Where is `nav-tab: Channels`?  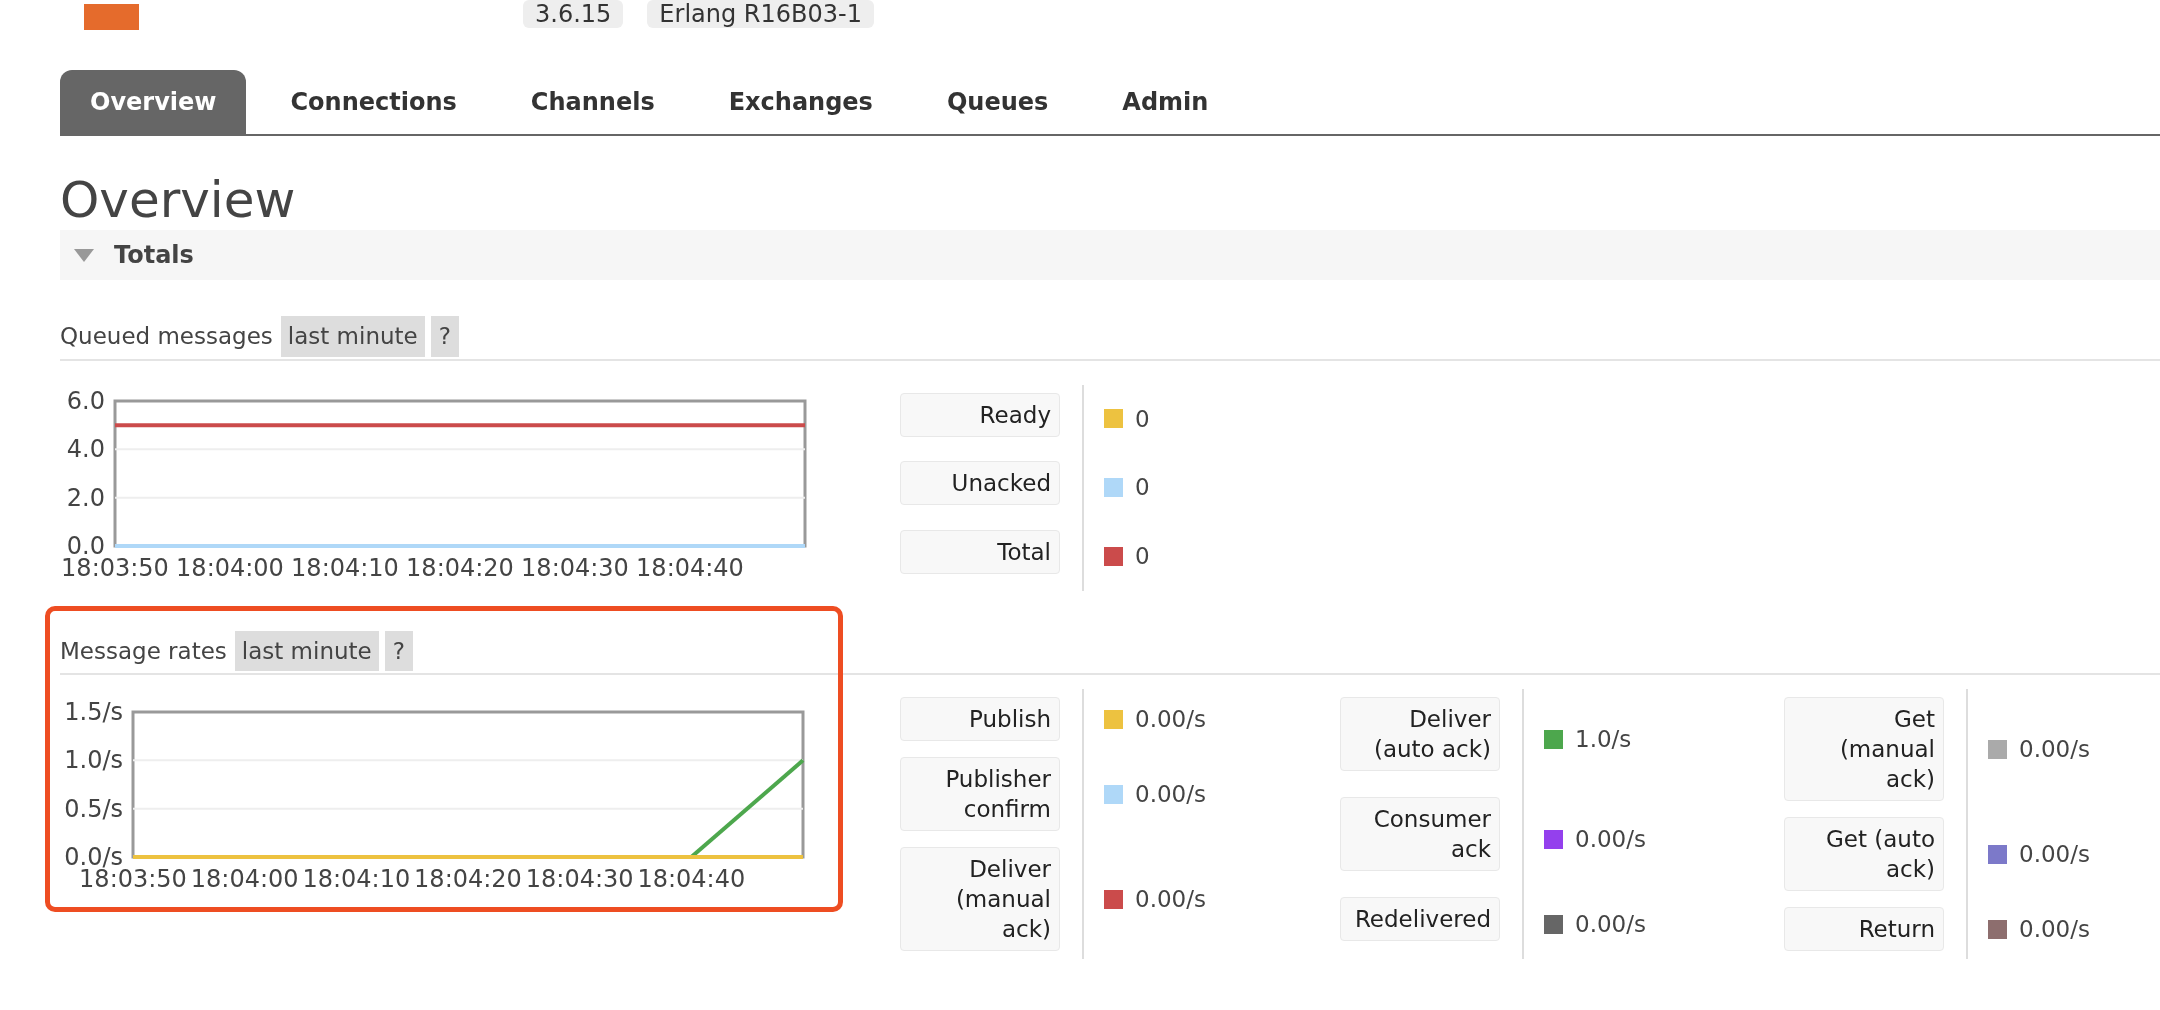
nav-tab: Channels is located at coordinates (592, 102).